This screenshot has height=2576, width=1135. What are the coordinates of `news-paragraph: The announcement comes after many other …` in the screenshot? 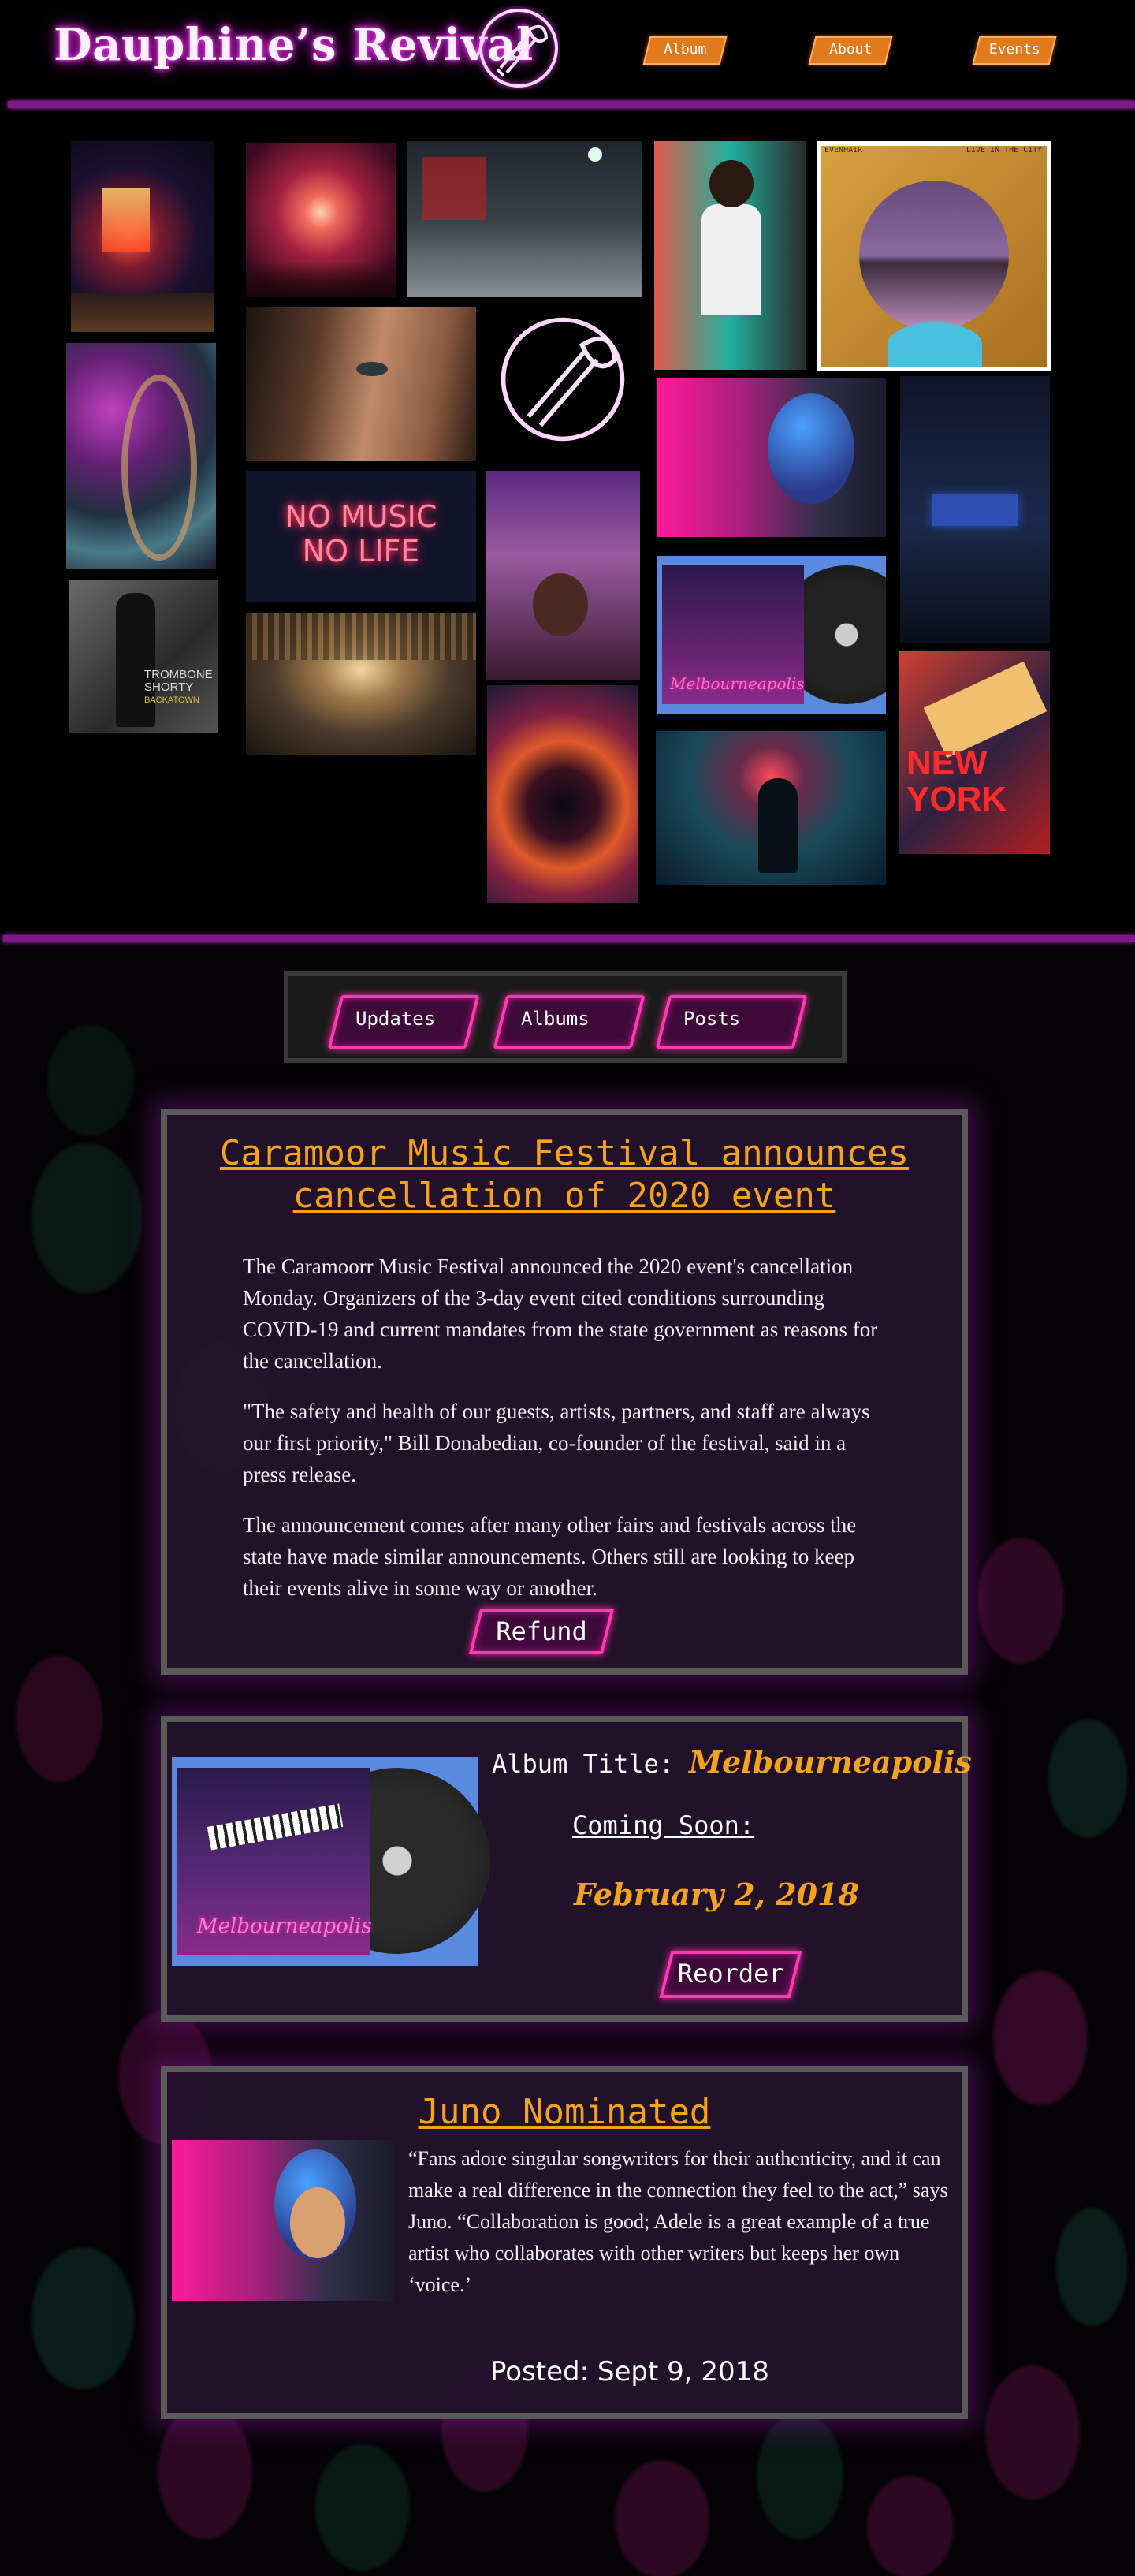 It's located at (550, 1557).